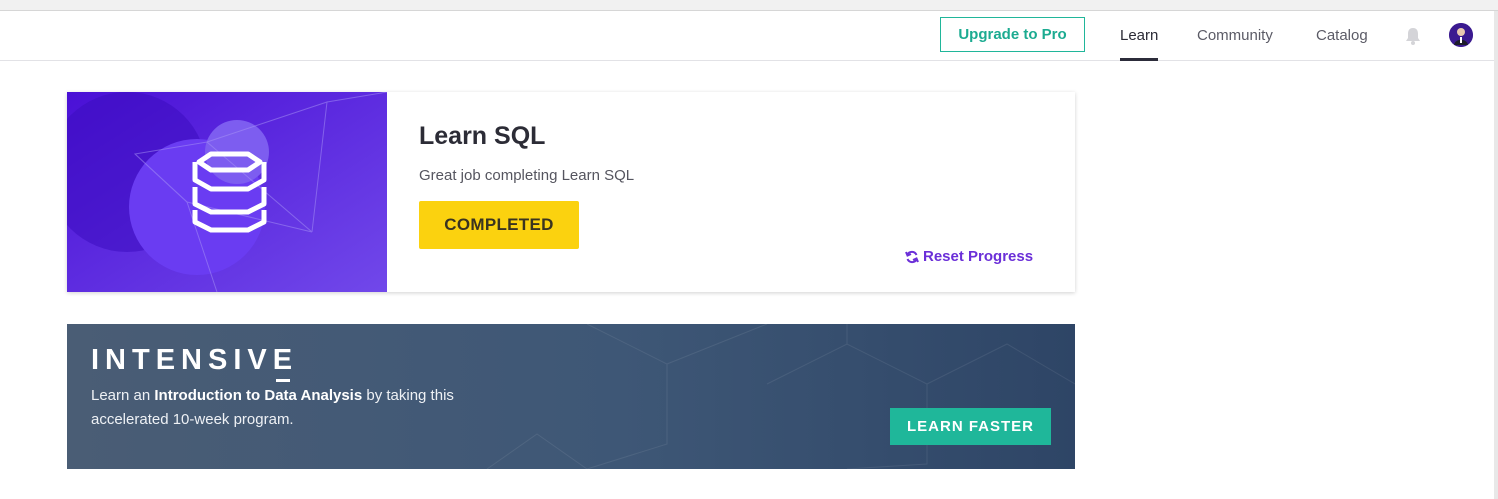  What do you see at coordinates (283, 380) in the screenshot?
I see `heading-accent` at bounding box center [283, 380].